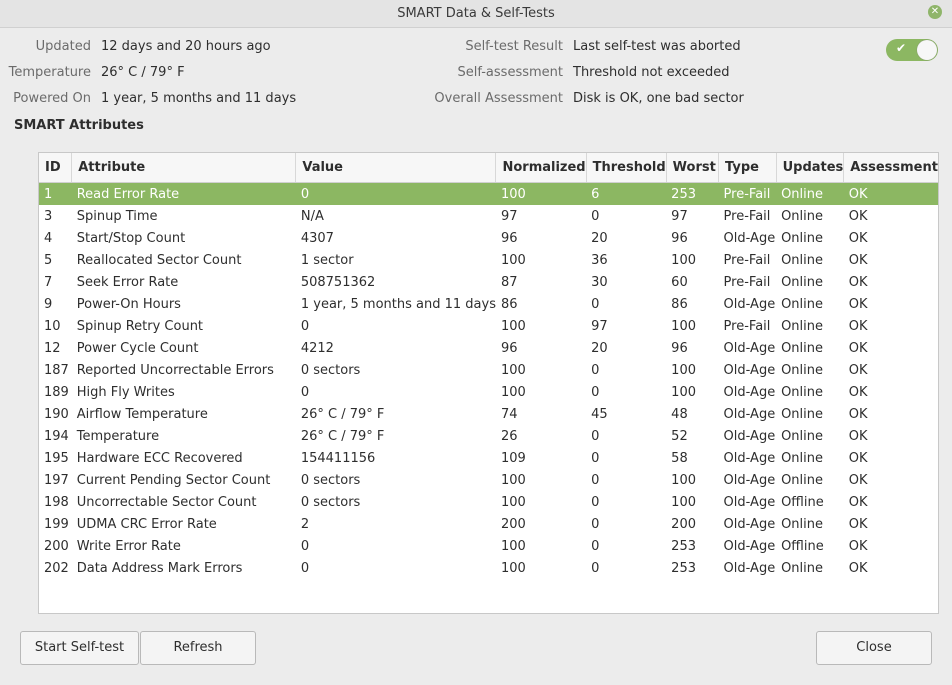  What do you see at coordinates (159, 458) in the screenshot?
I see `cell-attribute: Hardware ECC Recovered` at bounding box center [159, 458].